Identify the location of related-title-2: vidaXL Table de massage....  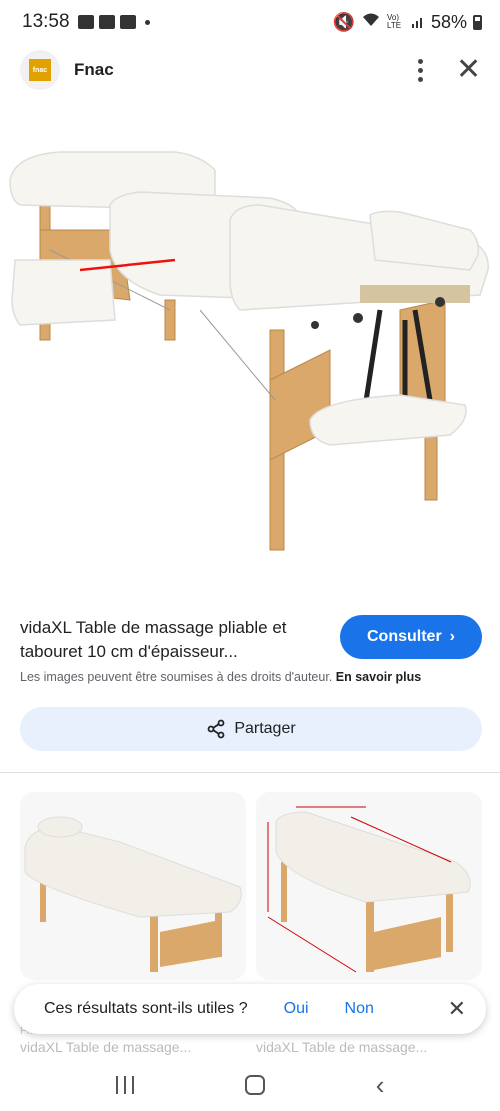
(342, 1047).